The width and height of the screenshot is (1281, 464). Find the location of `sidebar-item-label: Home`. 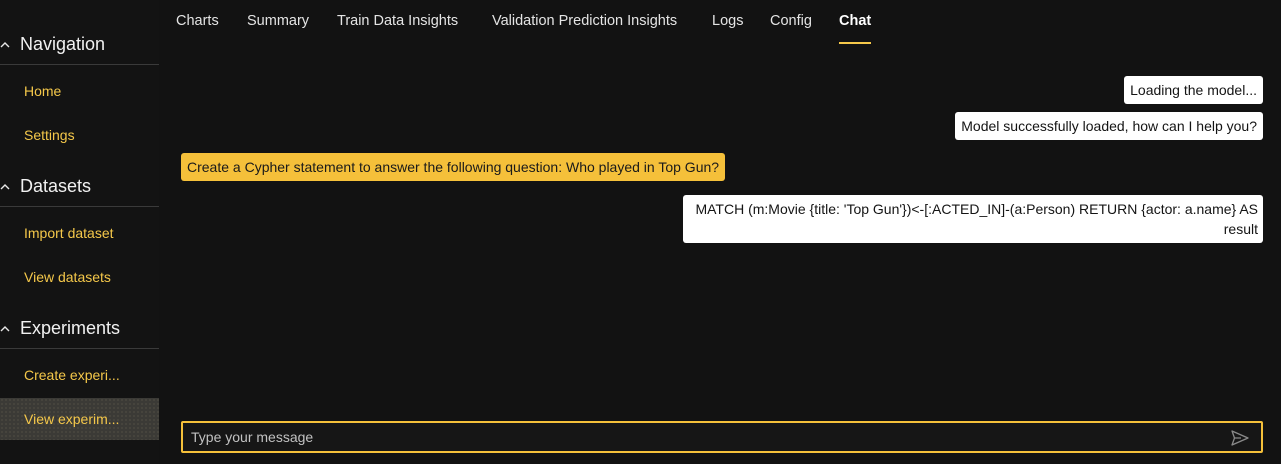

sidebar-item-label: Home is located at coordinates (43, 91).